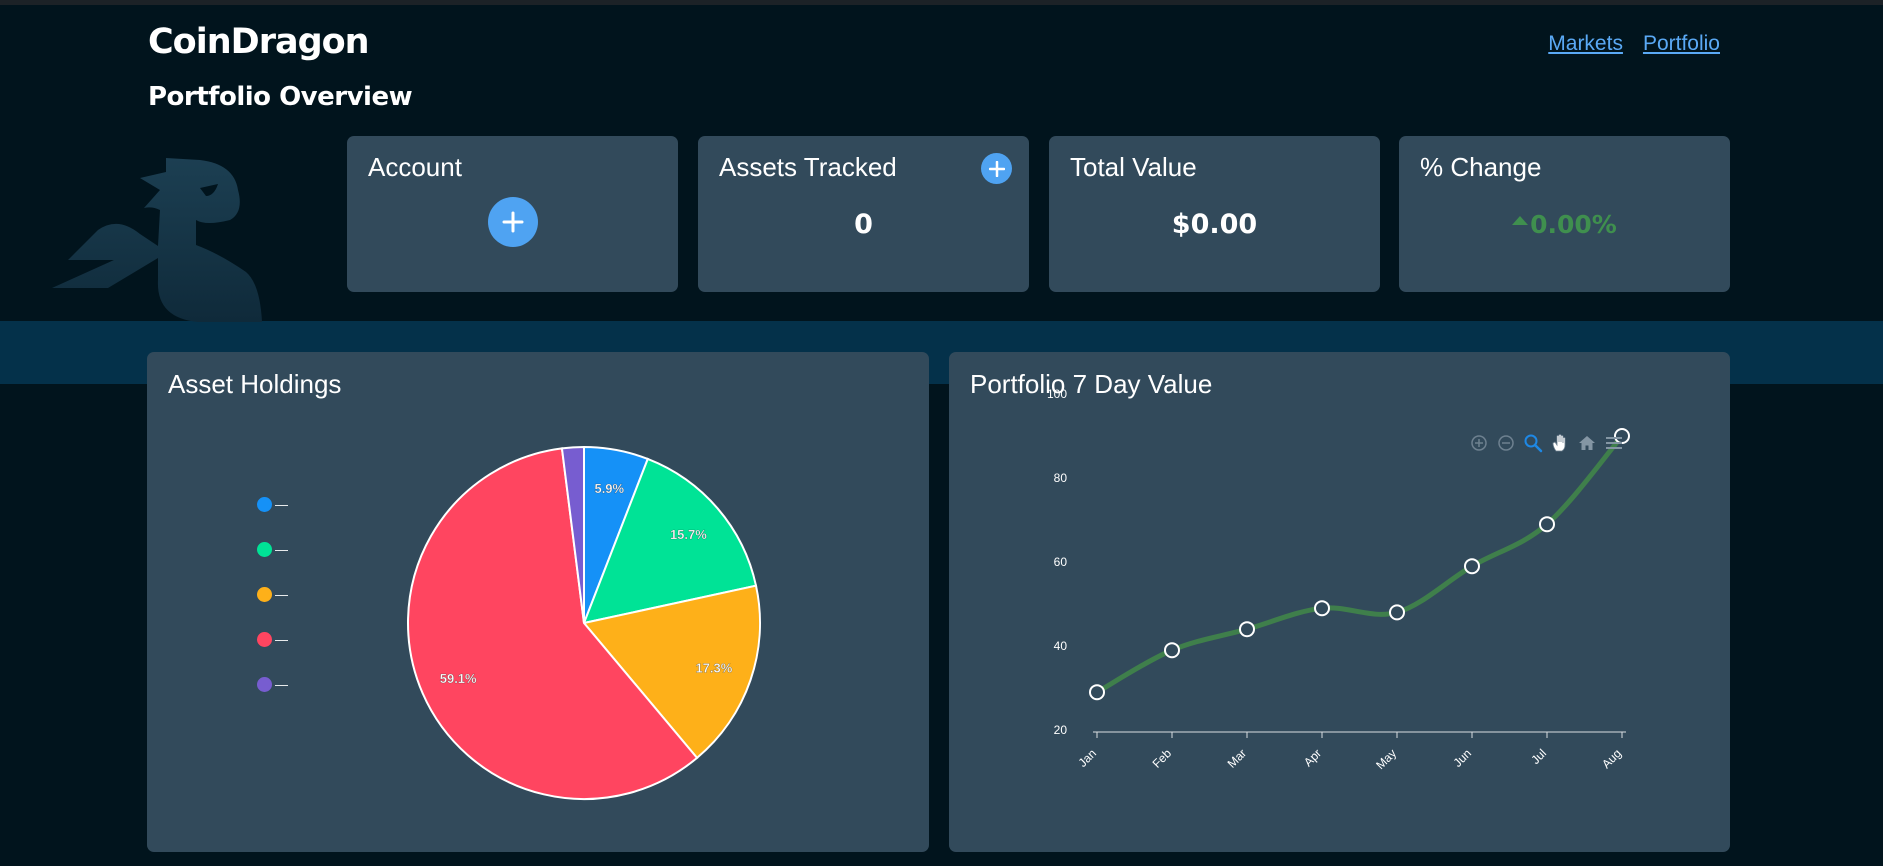  Describe the element at coordinates (1312, 757) in the screenshot. I see `x-tick-label: Apr` at that location.